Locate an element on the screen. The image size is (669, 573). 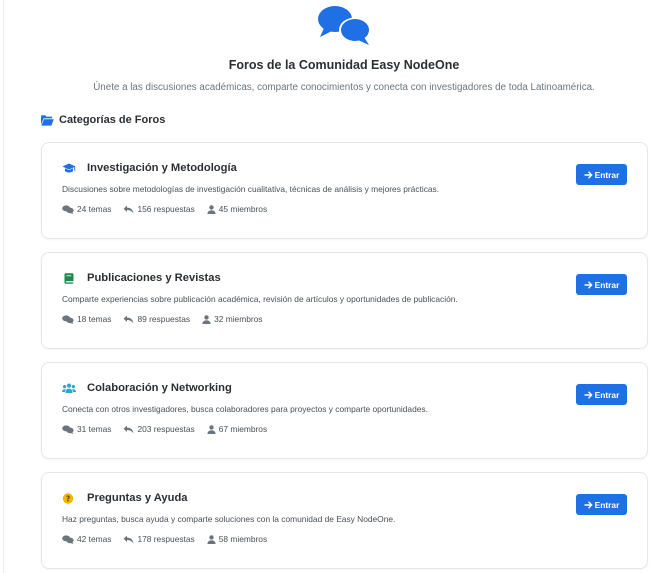
topics-stat: 18 temas is located at coordinates (86, 319).